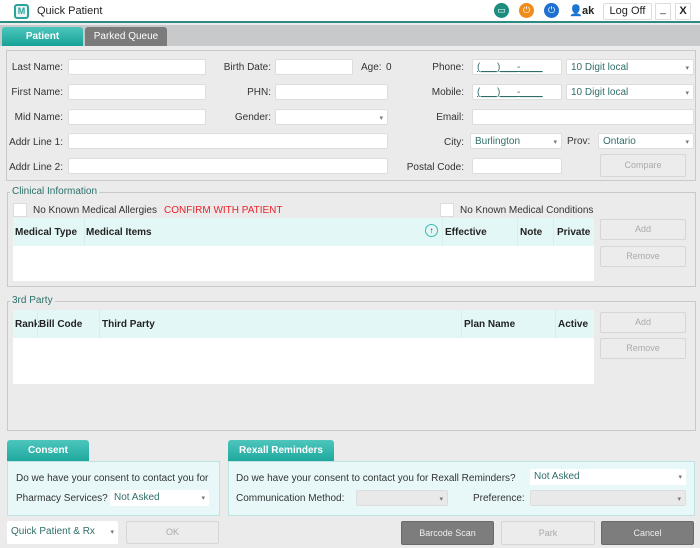 This screenshot has height=548, width=700. Describe the element at coordinates (643, 165) in the screenshot. I see `compare-button: Compare` at that location.